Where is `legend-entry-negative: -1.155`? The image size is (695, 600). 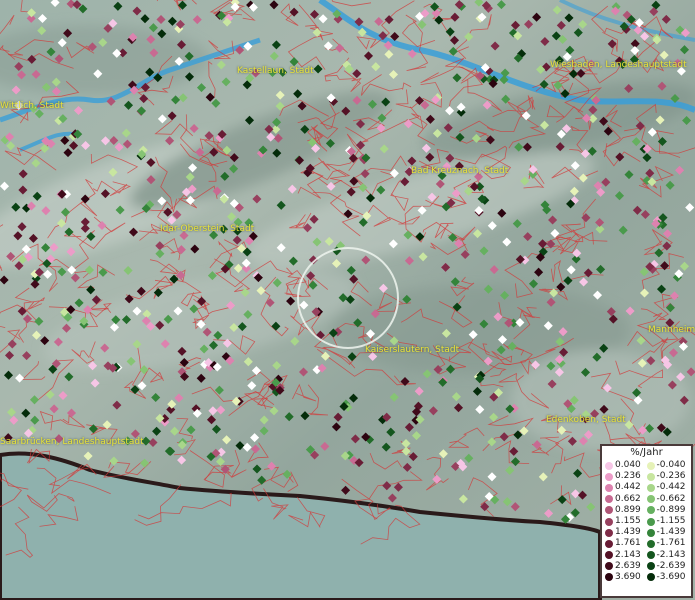
legend-entry-negative: -1.155 is located at coordinates (668, 521).